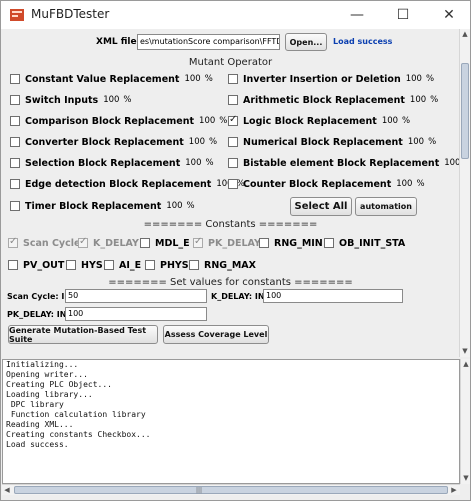 This screenshot has height=501, width=471. Describe the element at coordinates (333, 296) in the screenshot. I see `k-delay-input: 100` at that location.